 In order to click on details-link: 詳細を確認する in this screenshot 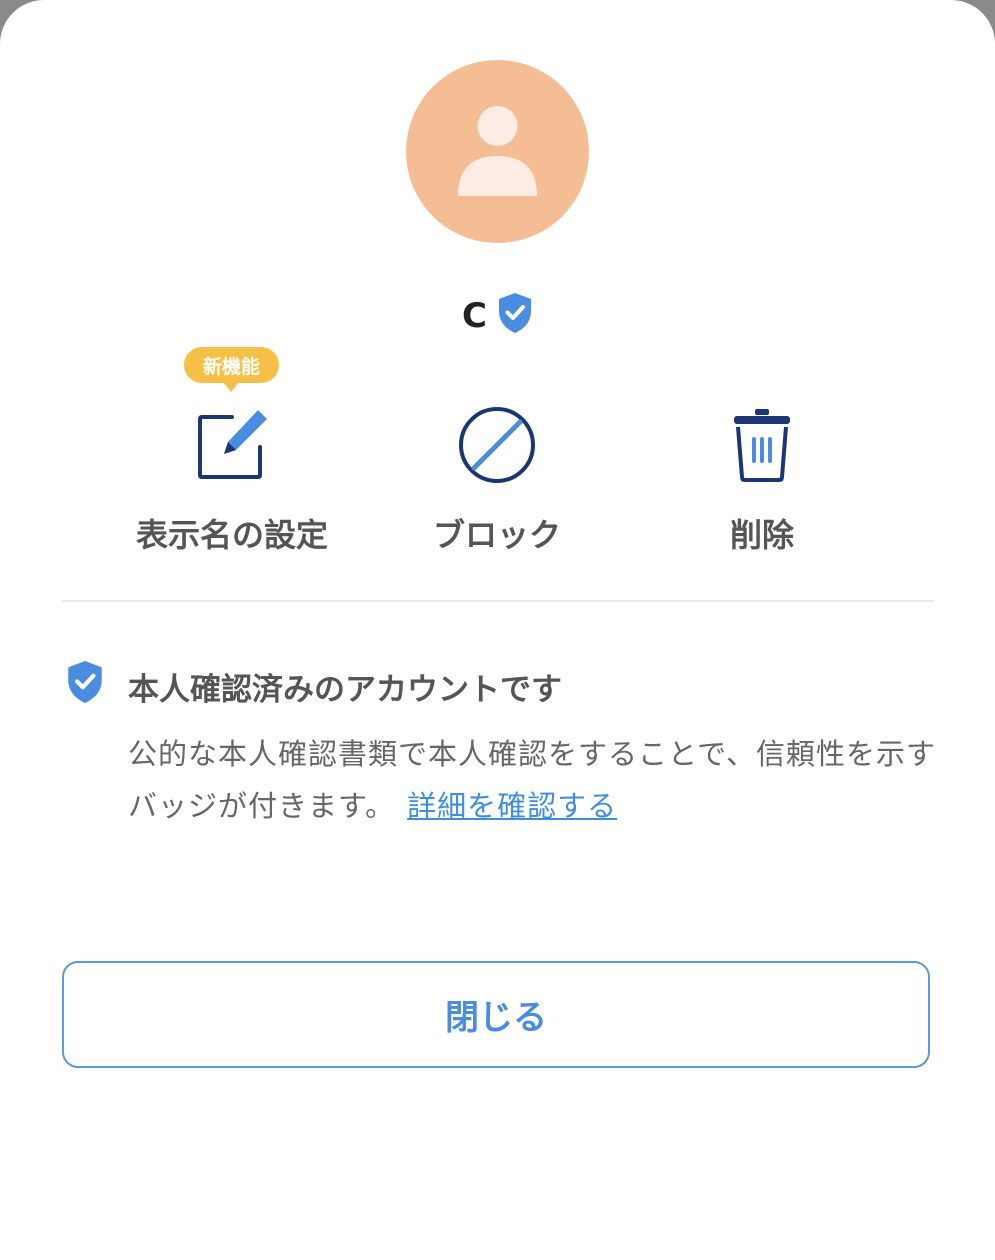, I will do `click(512, 806)`.